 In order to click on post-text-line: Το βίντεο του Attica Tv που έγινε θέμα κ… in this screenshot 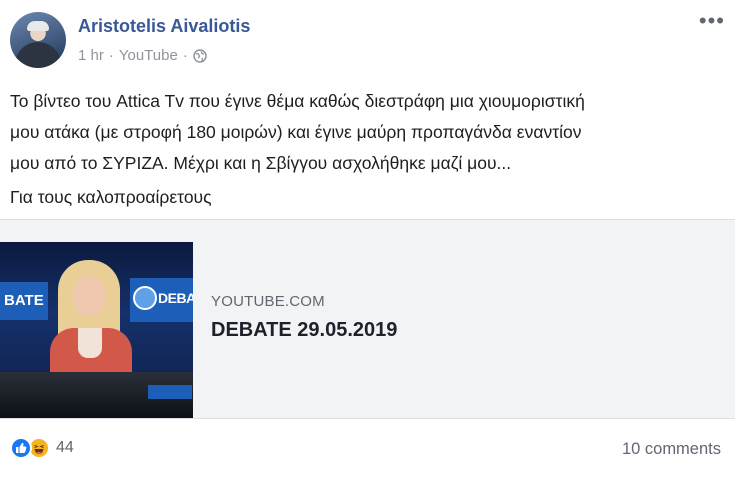, I will do `click(297, 101)`.